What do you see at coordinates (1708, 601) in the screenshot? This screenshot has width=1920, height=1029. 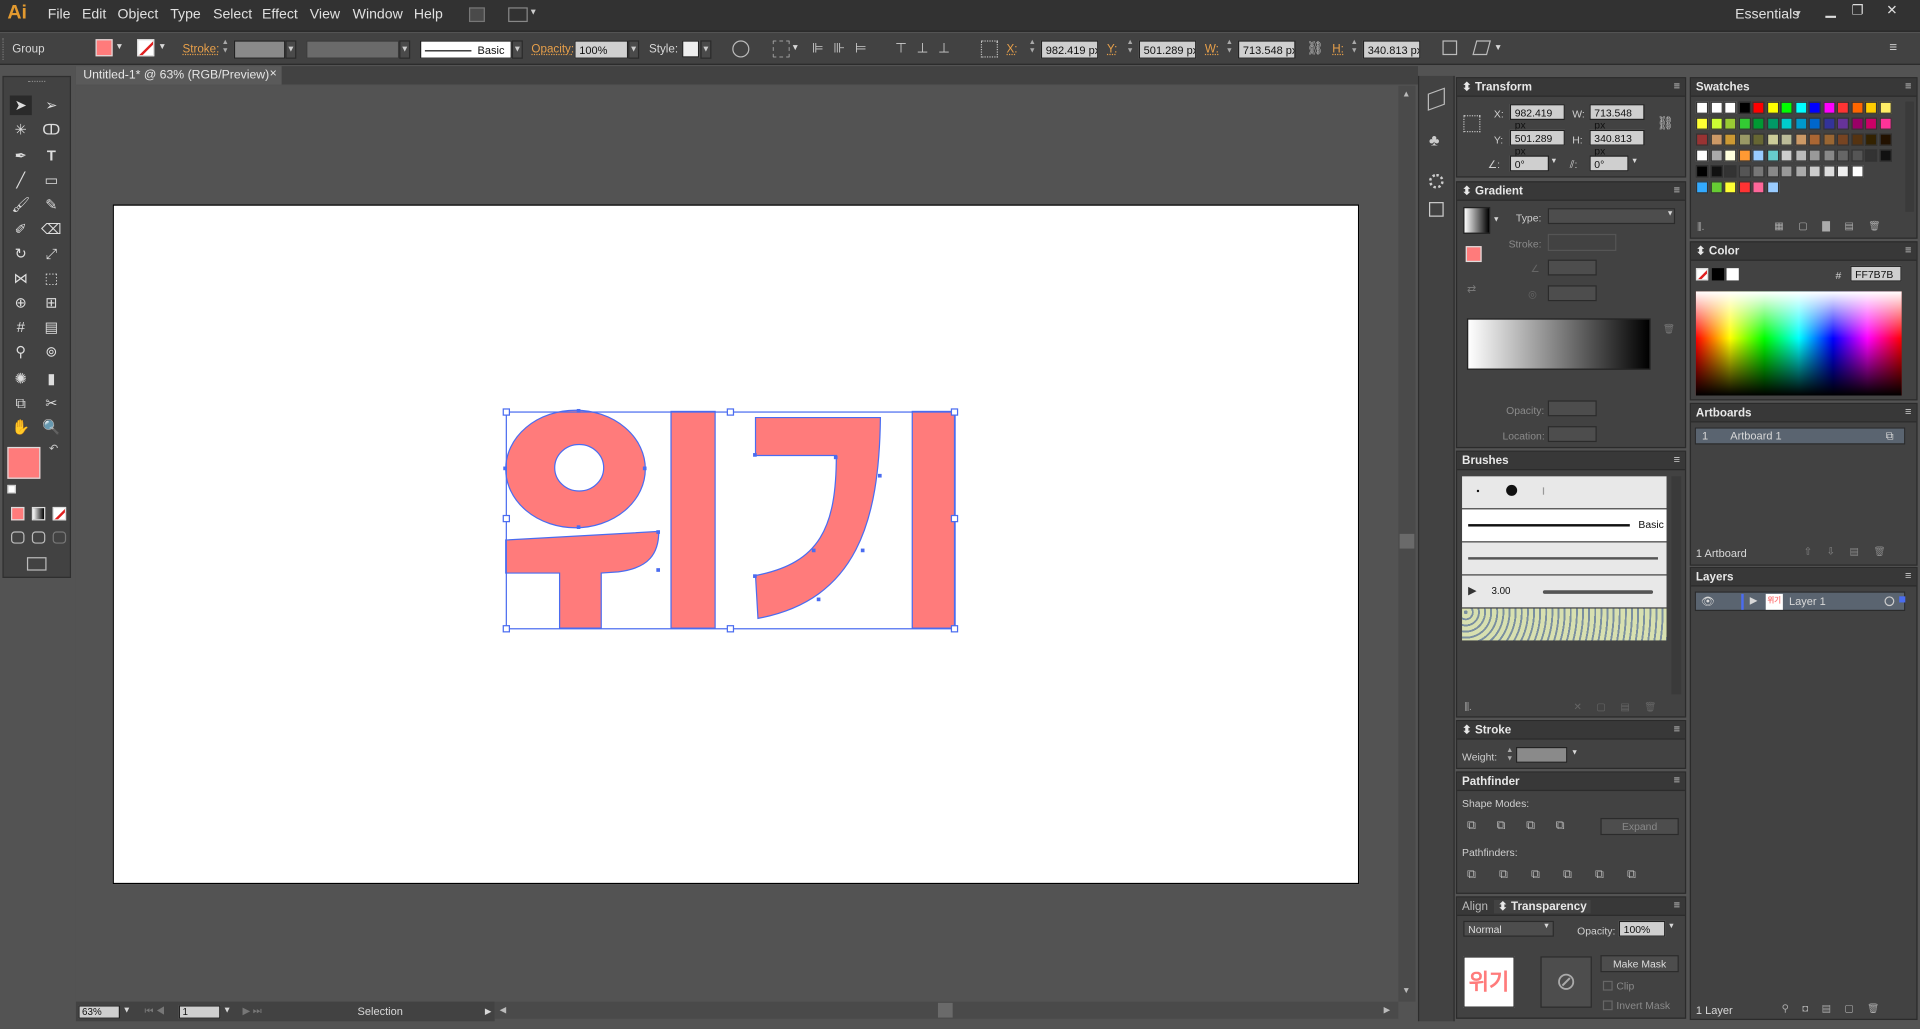 I see `visibility-eye-icon: 👁` at bounding box center [1708, 601].